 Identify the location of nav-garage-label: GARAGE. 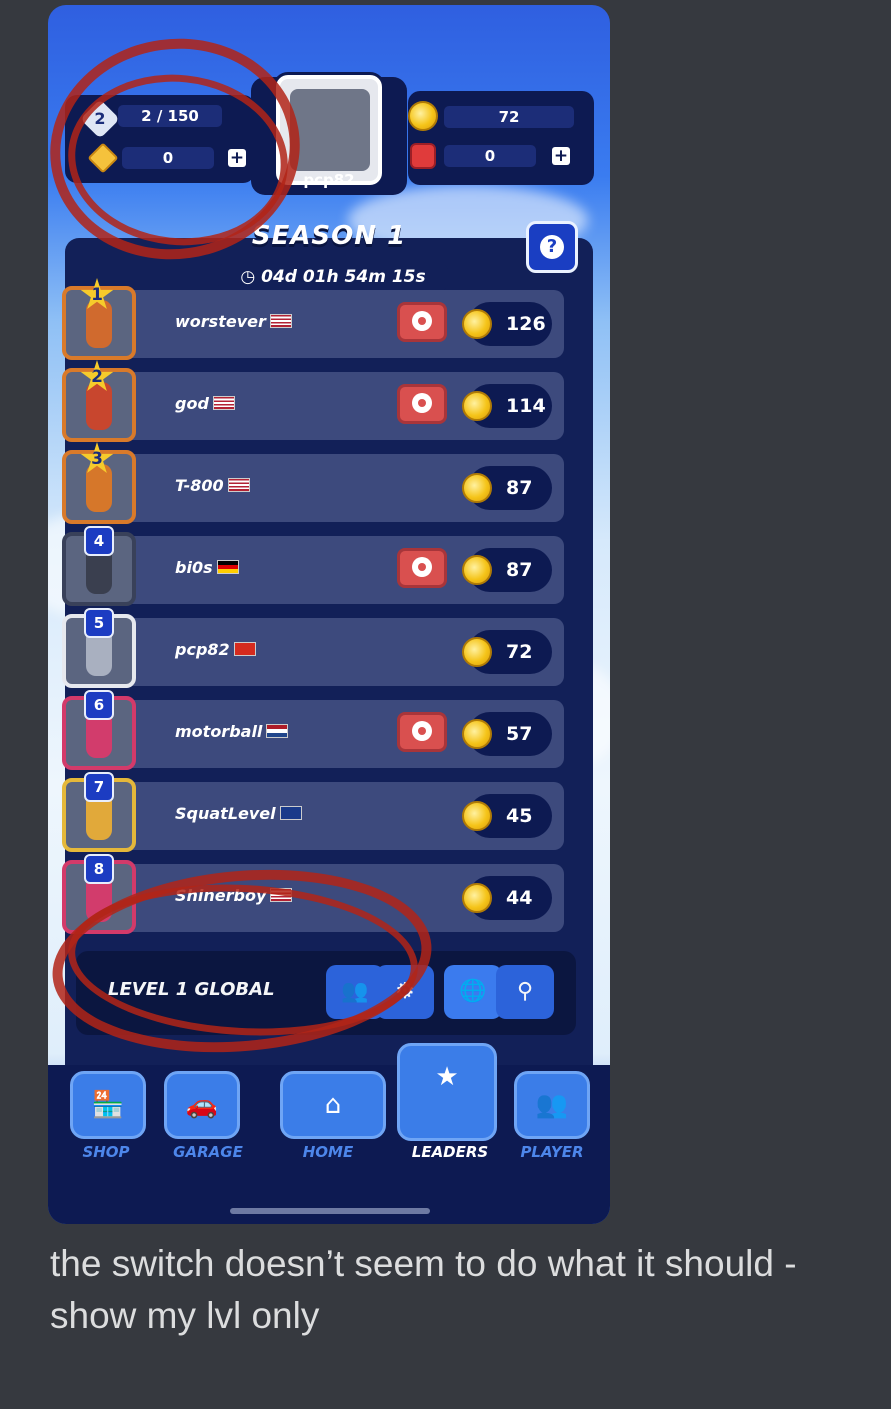
(208, 1152).